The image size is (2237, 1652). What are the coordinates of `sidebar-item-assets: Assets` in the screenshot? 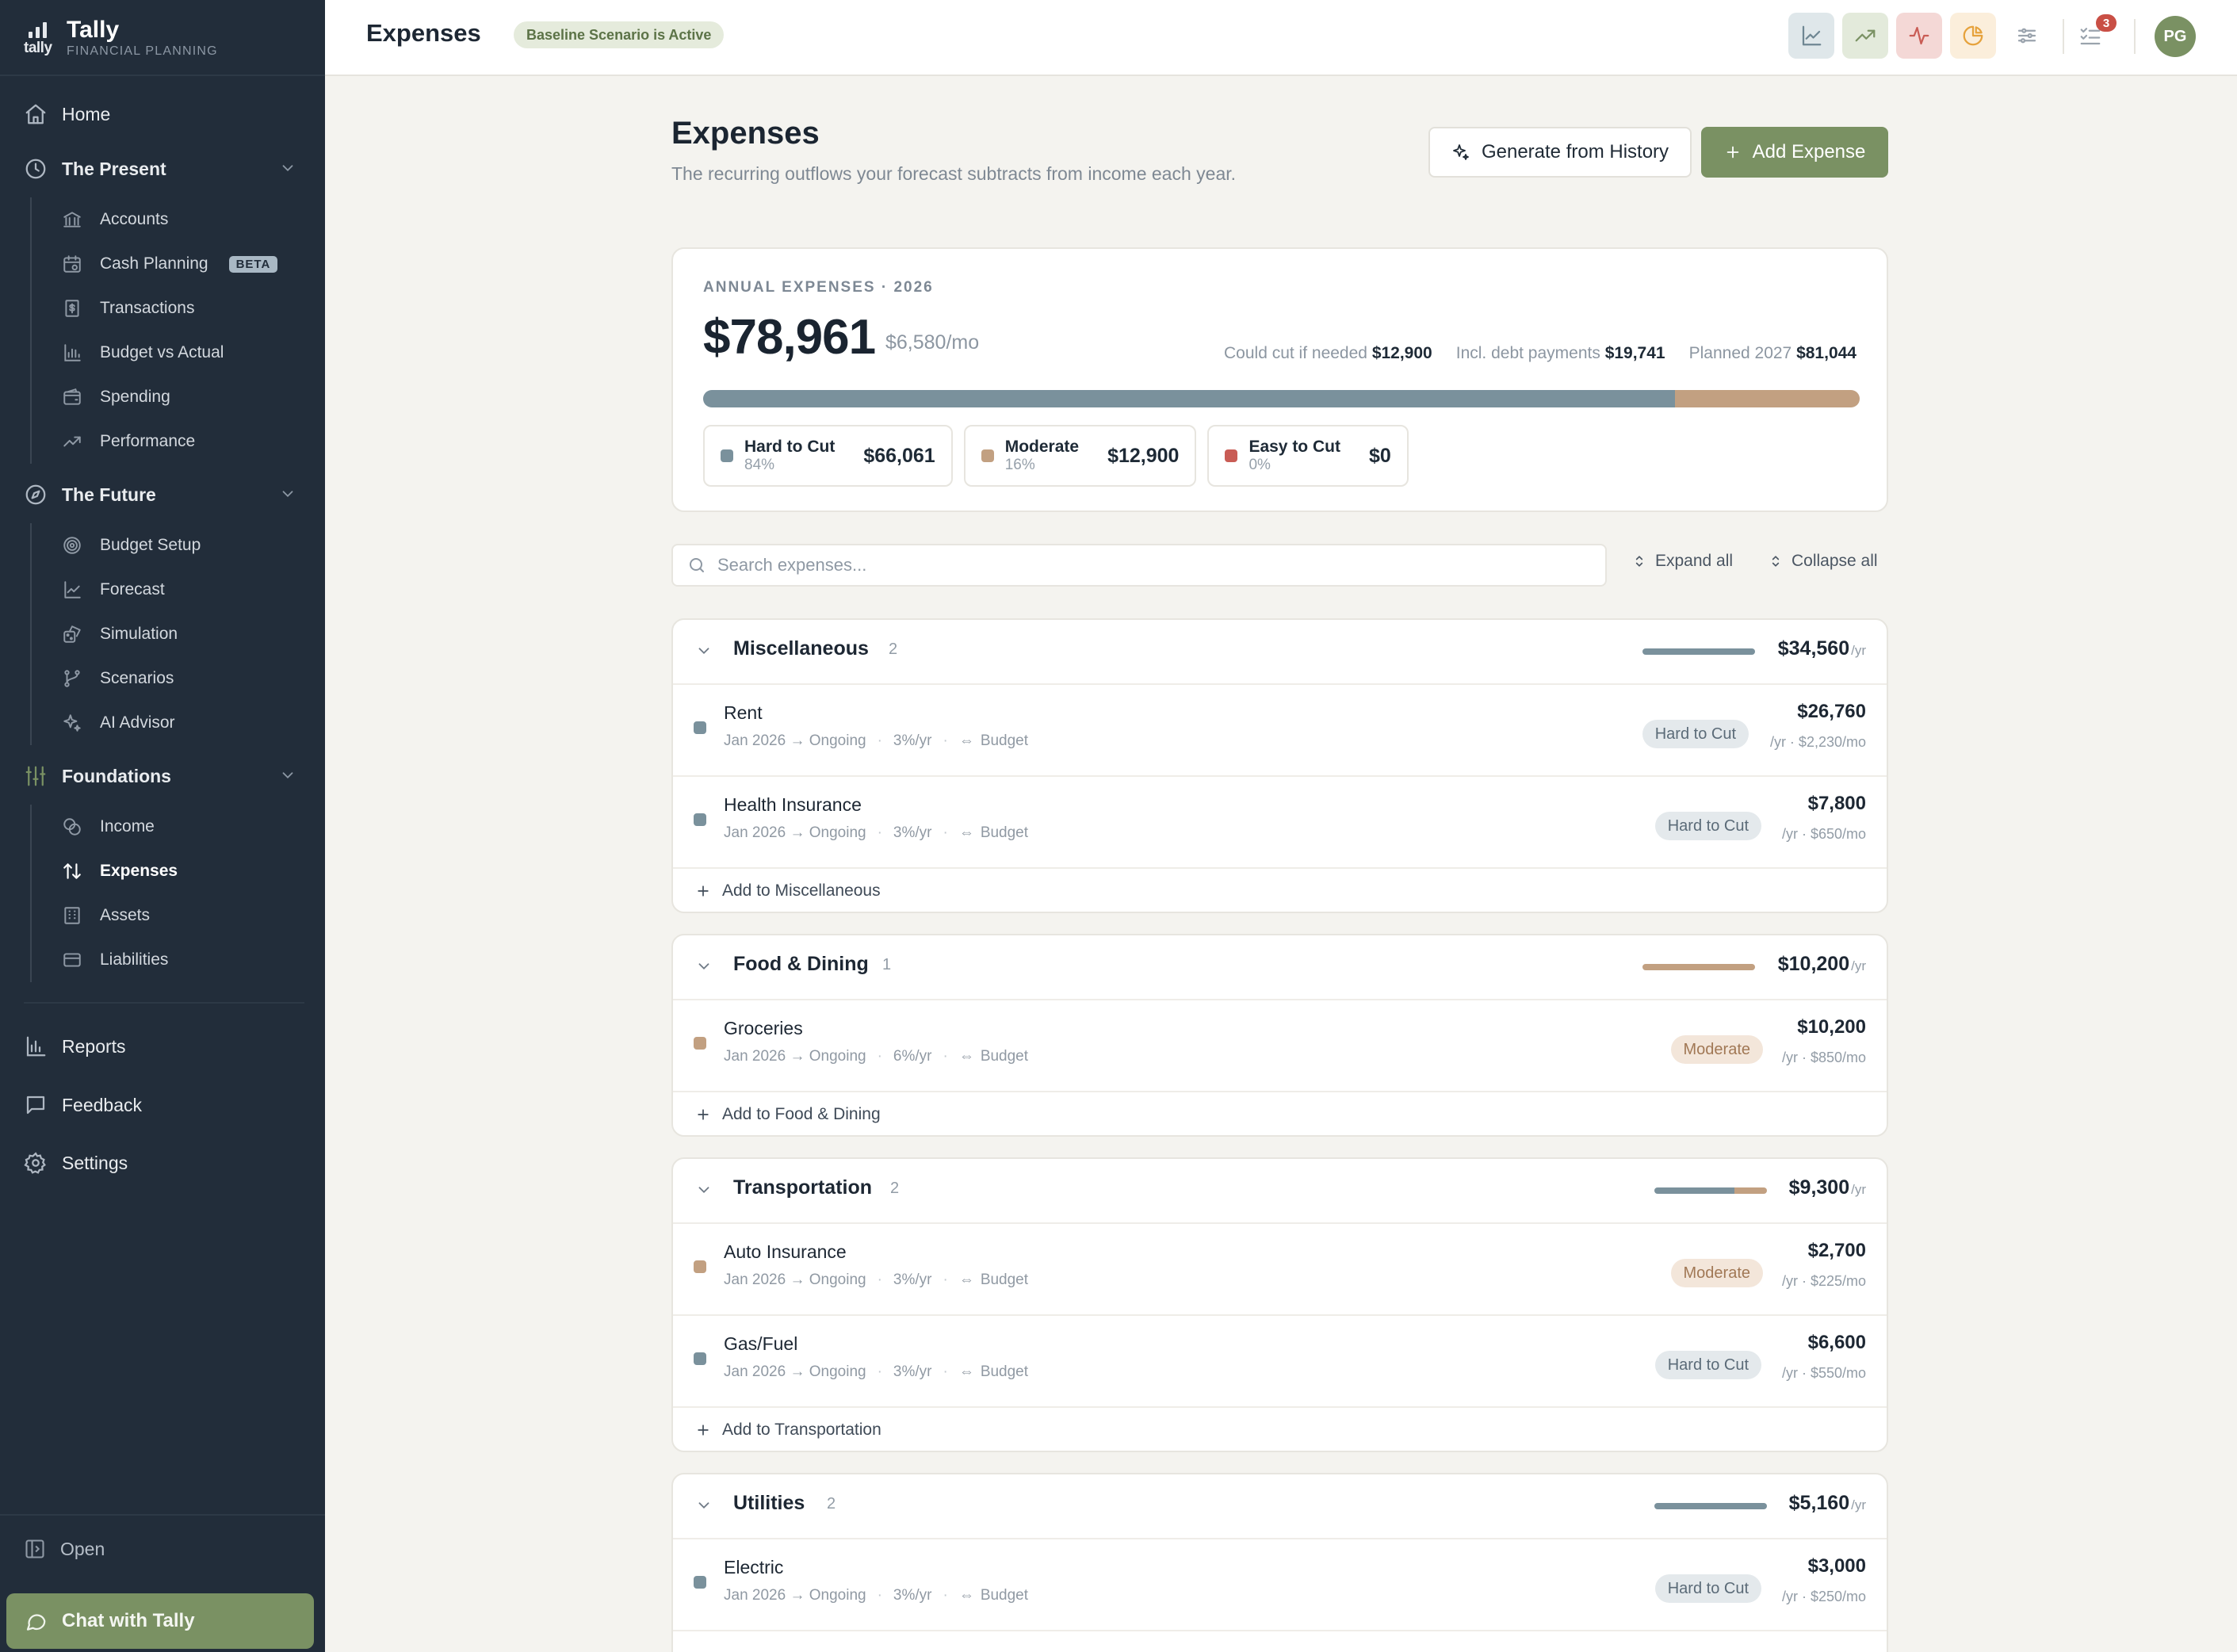 It's located at (166, 916).